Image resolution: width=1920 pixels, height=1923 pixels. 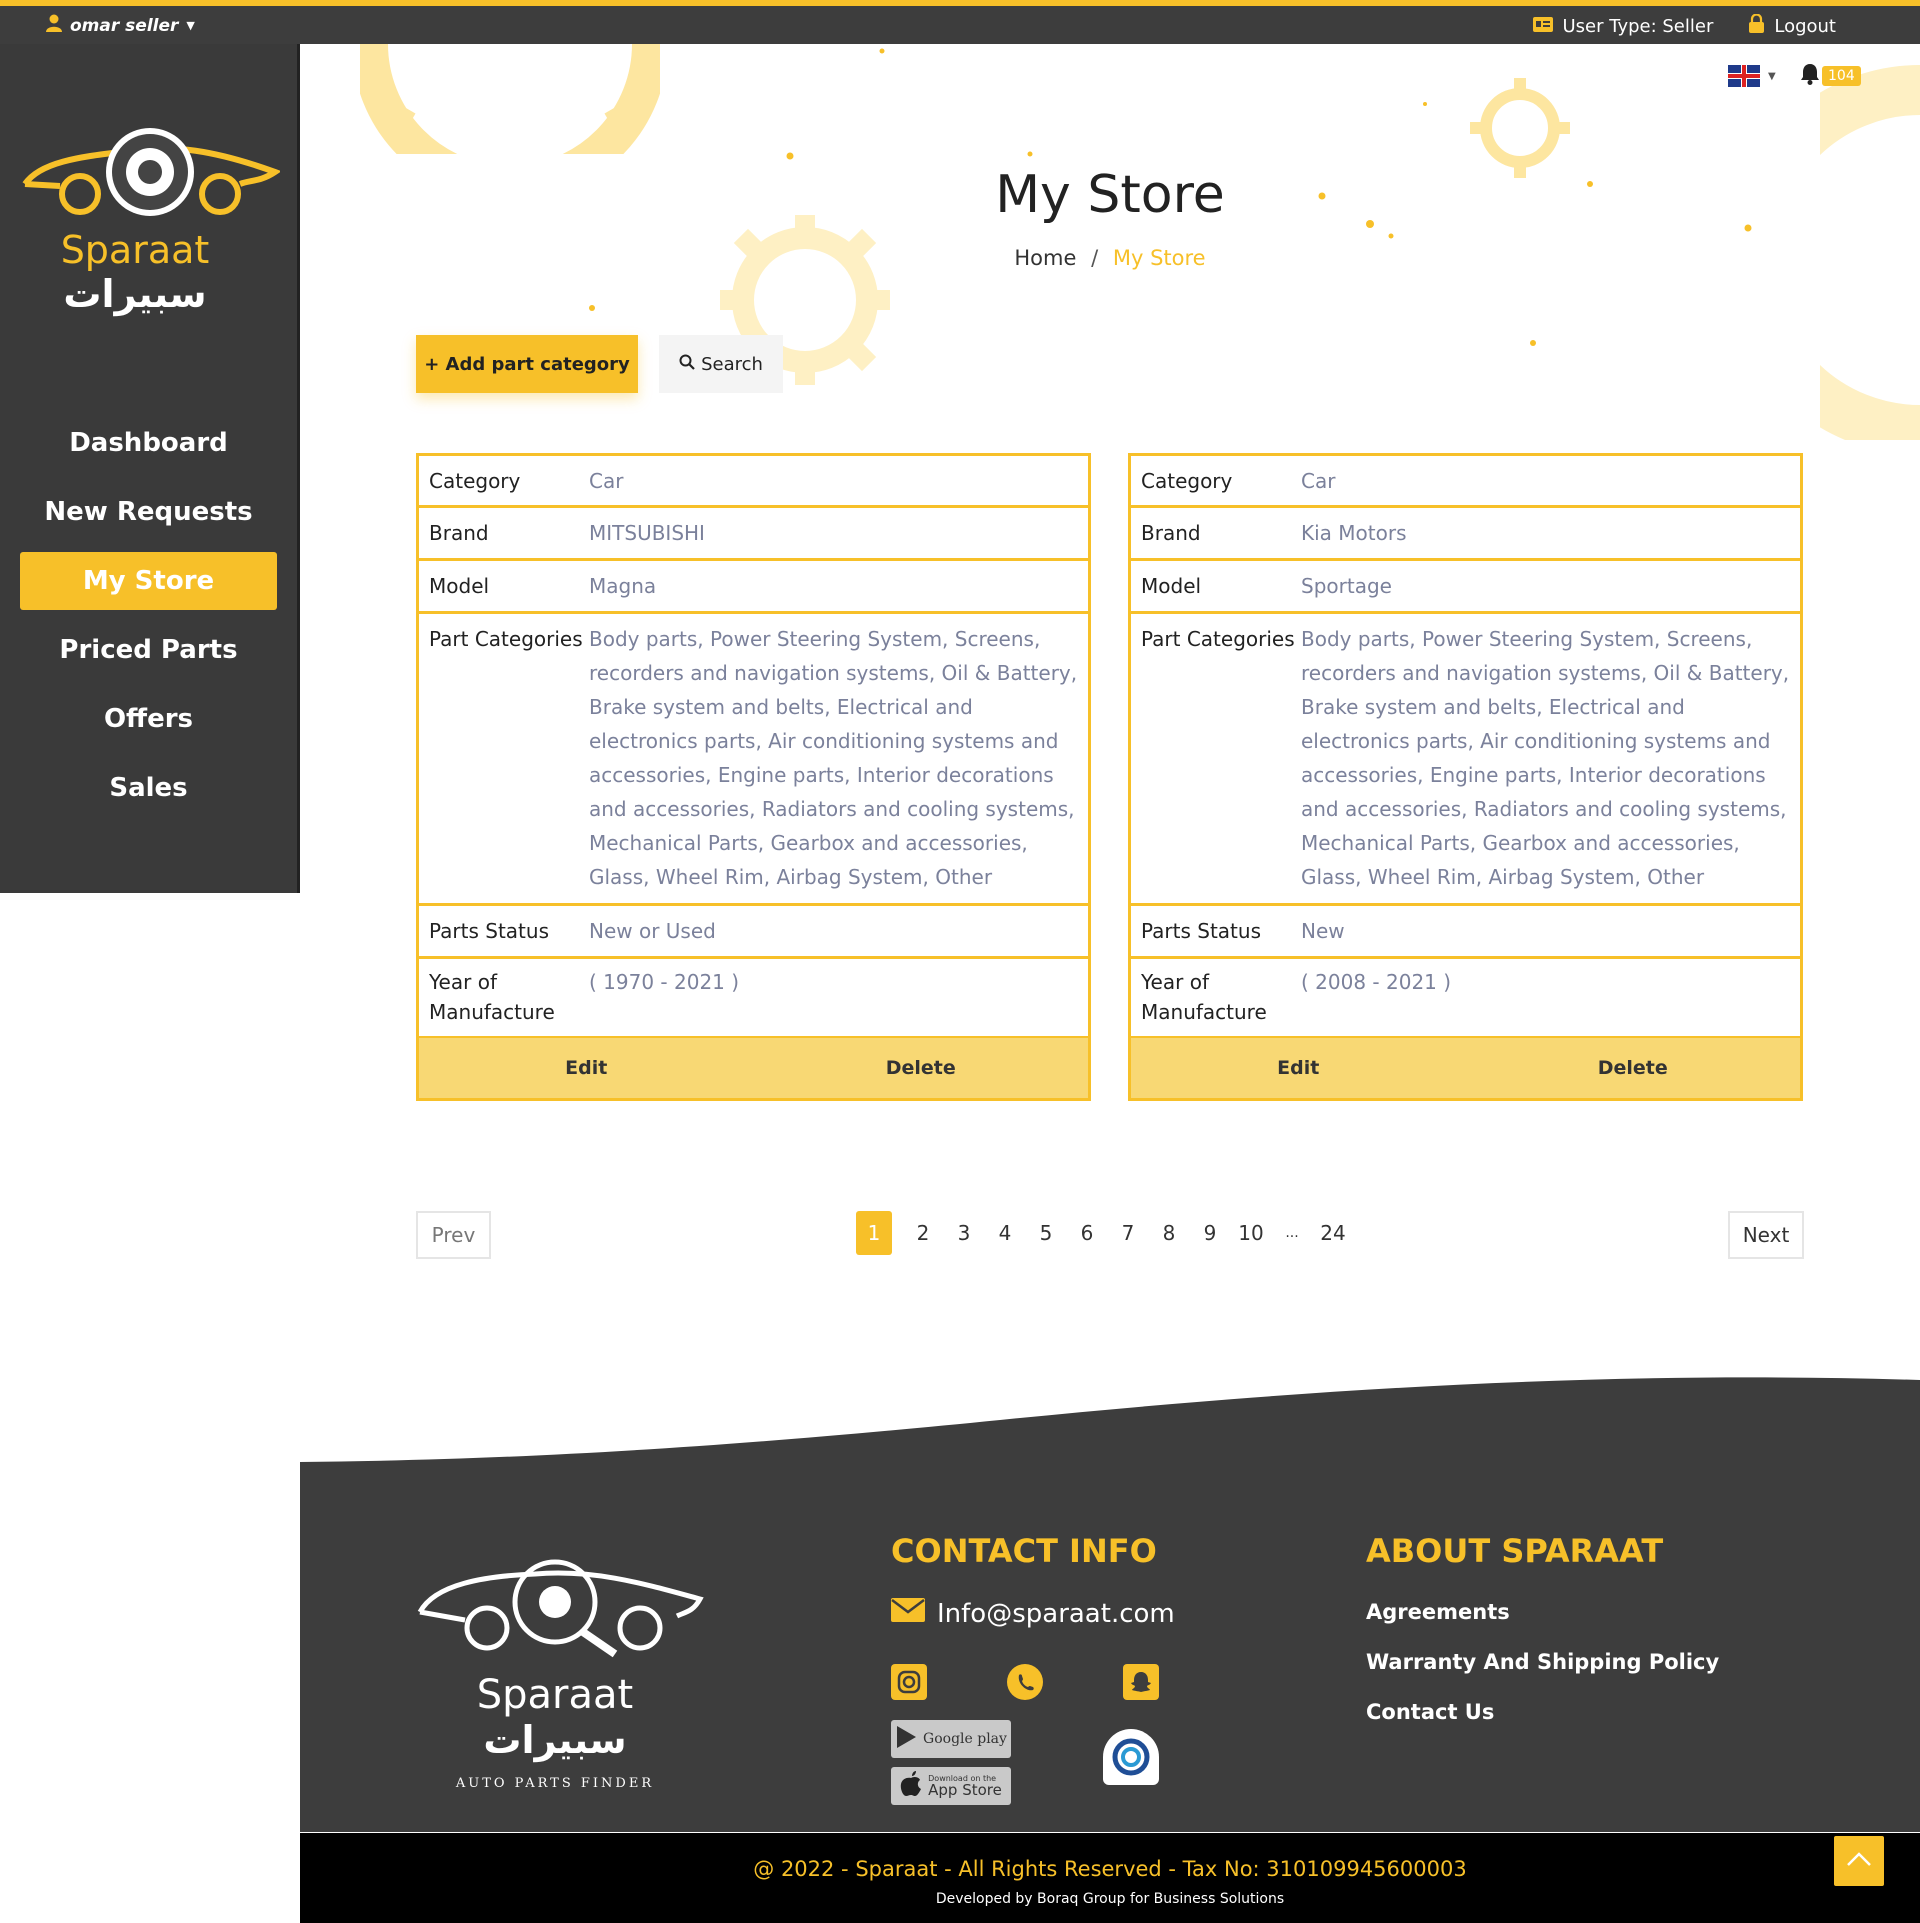 I want to click on scroll-to-top-button, so click(x=1859, y=1861).